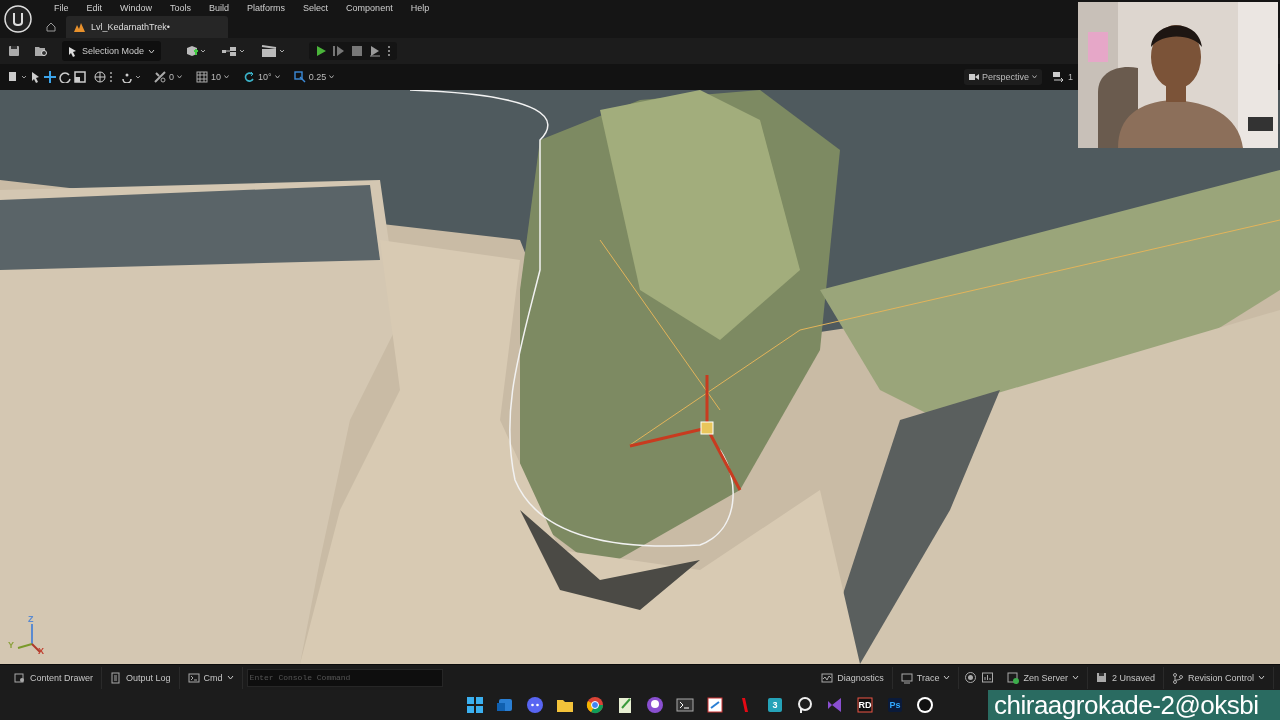  What do you see at coordinates (94, 8) in the screenshot?
I see `menu-item: Edit` at bounding box center [94, 8].